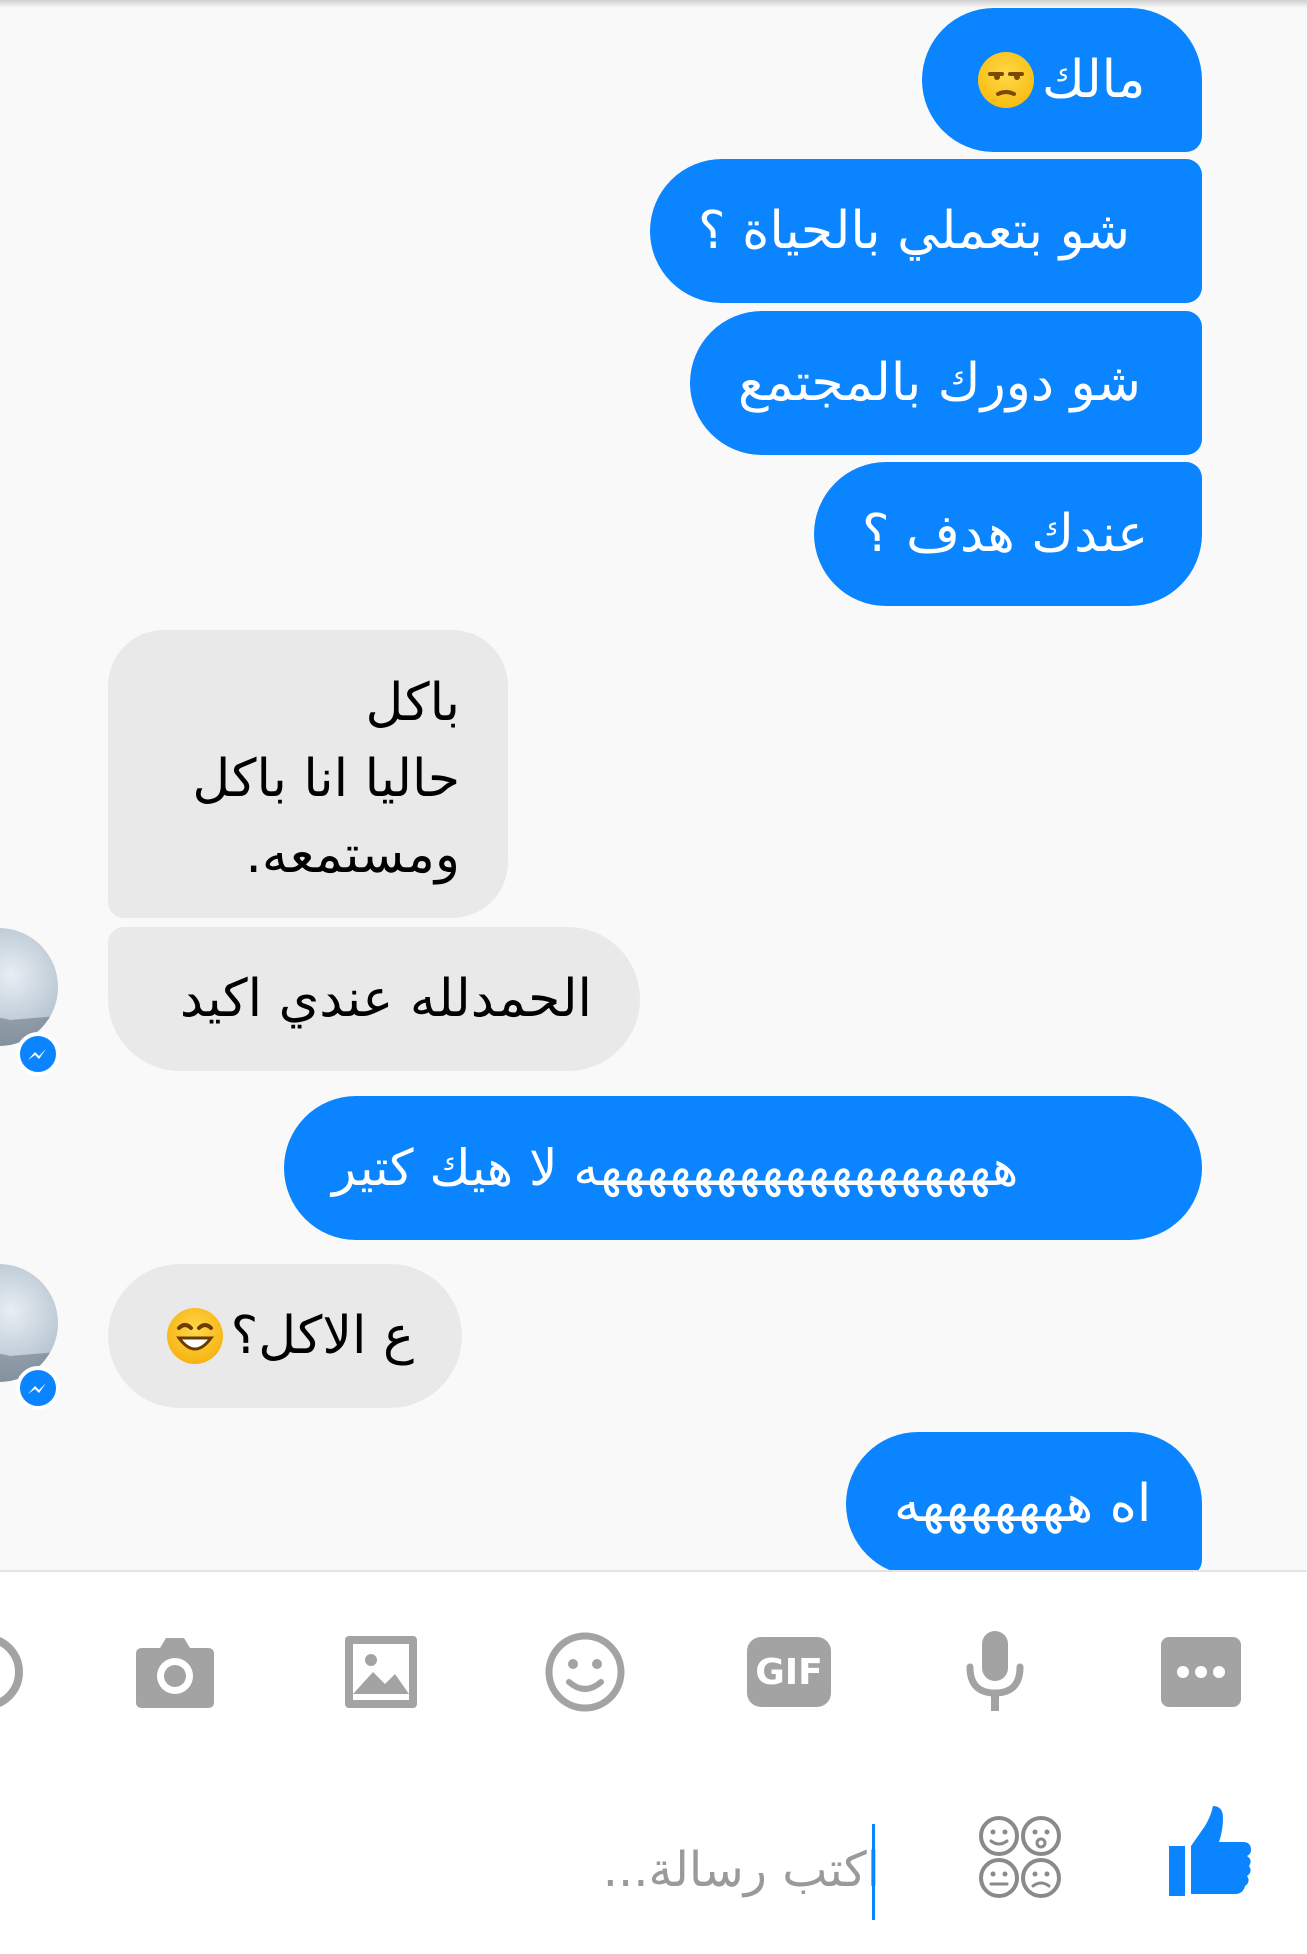 The height and width of the screenshot is (1954, 1307). I want to click on message-text: عندك هدف ؟, so click(1005, 534).